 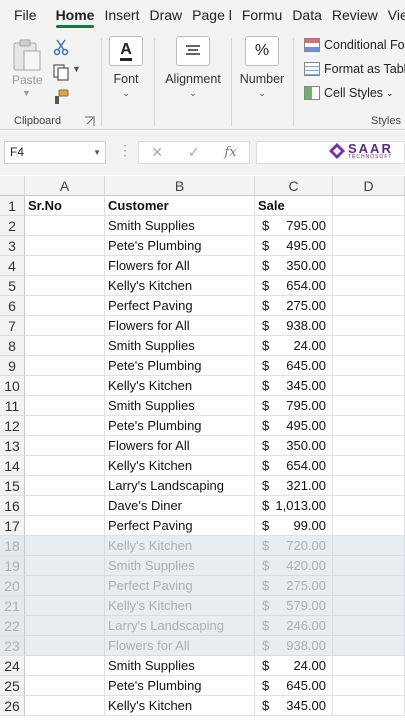 I want to click on tab-home: Home, so click(x=75, y=15).